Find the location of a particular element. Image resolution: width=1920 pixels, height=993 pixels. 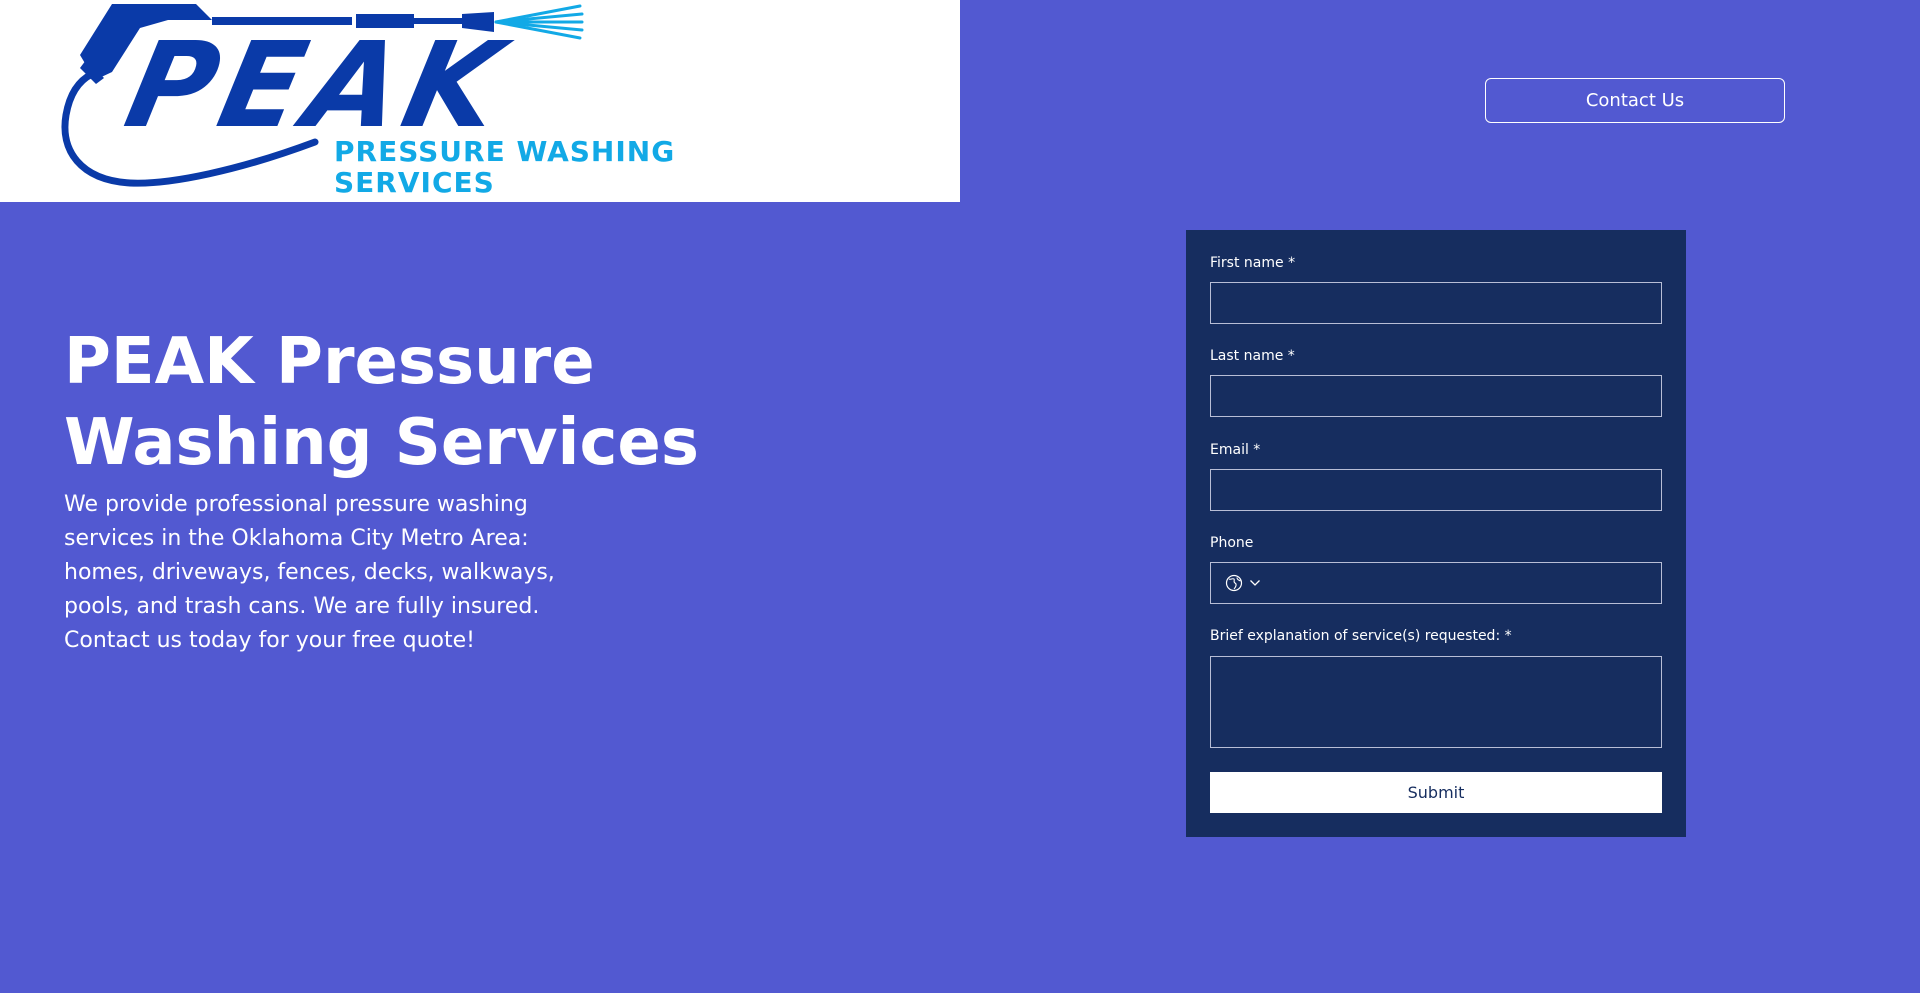

phone-input is located at coordinates (1468, 584).